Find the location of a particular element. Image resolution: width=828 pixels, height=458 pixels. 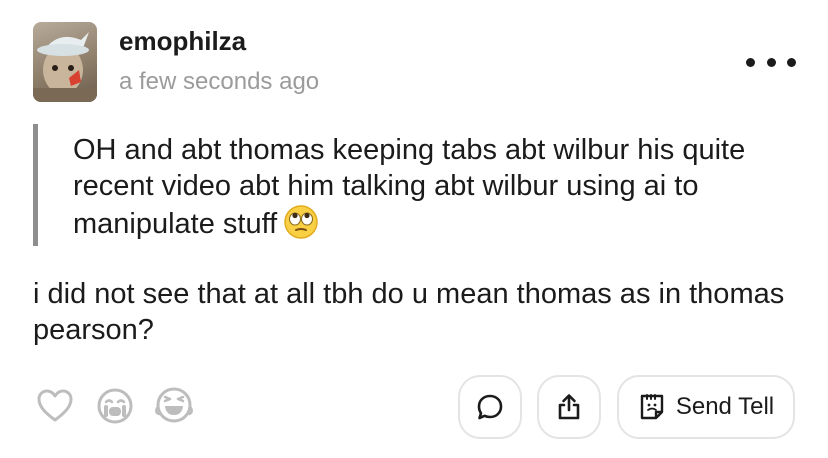

laughing-face-icon is located at coordinates (174, 405).